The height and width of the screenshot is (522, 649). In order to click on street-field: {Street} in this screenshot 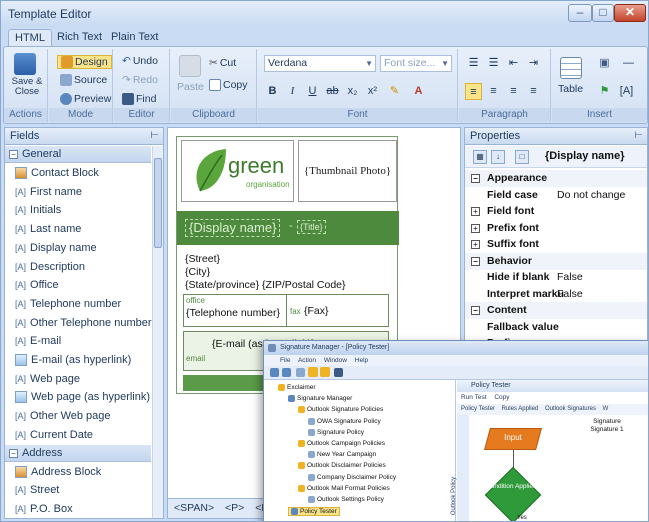, I will do `click(202, 259)`.